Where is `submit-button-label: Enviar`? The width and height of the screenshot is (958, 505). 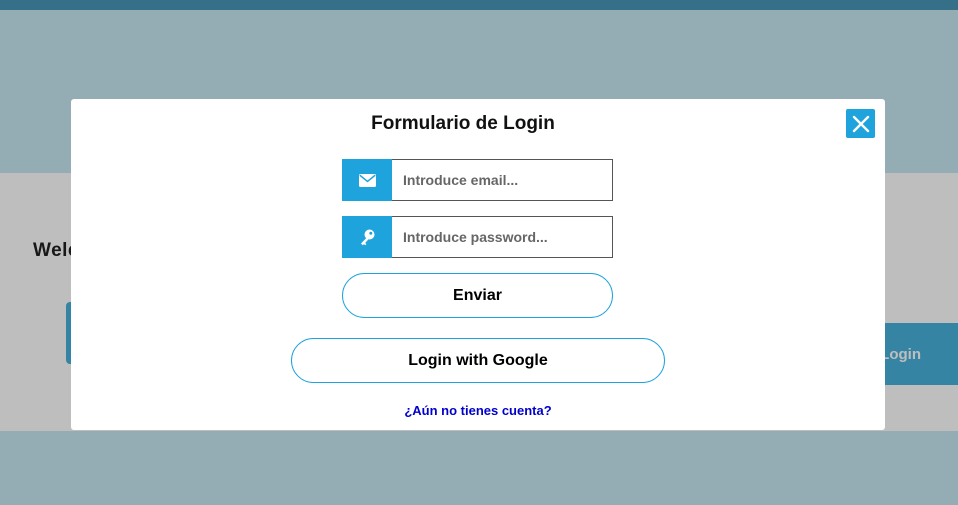
submit-button-label: Enviar is located at coordinates (477, 295).